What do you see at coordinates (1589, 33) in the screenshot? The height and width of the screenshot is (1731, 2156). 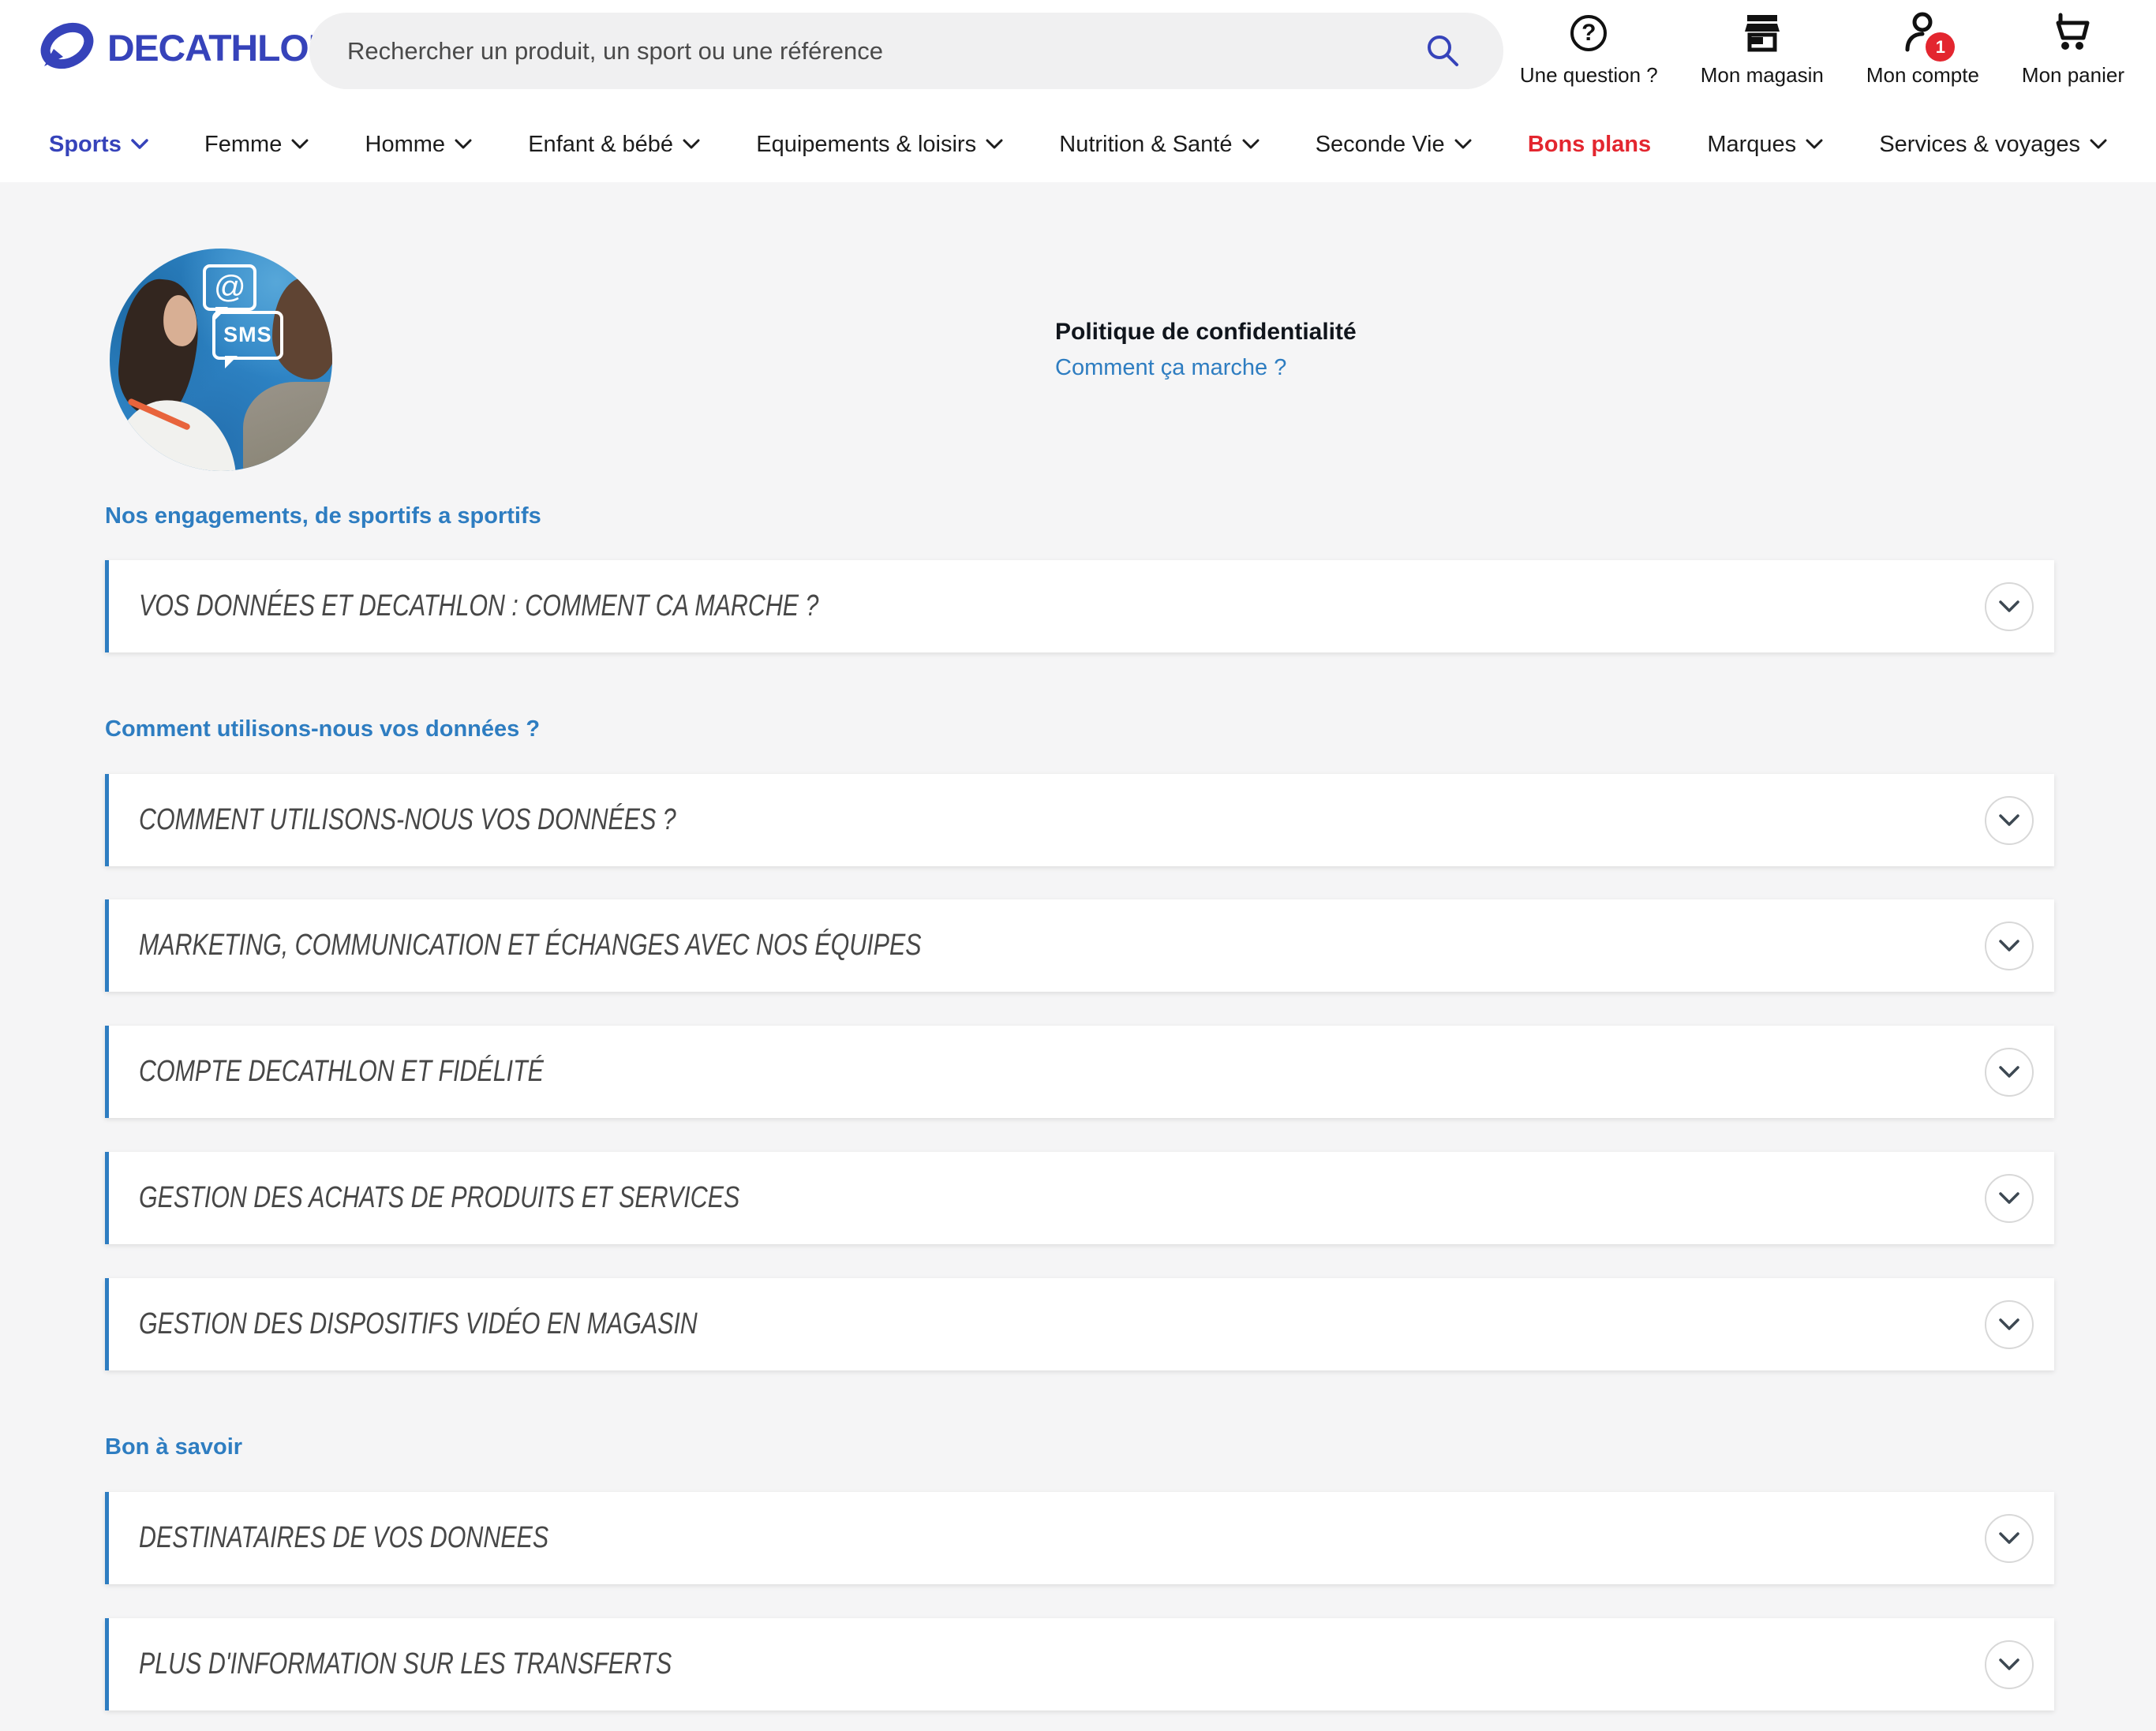 I see `question-icon: ?` at bounding box center [1589, 33].